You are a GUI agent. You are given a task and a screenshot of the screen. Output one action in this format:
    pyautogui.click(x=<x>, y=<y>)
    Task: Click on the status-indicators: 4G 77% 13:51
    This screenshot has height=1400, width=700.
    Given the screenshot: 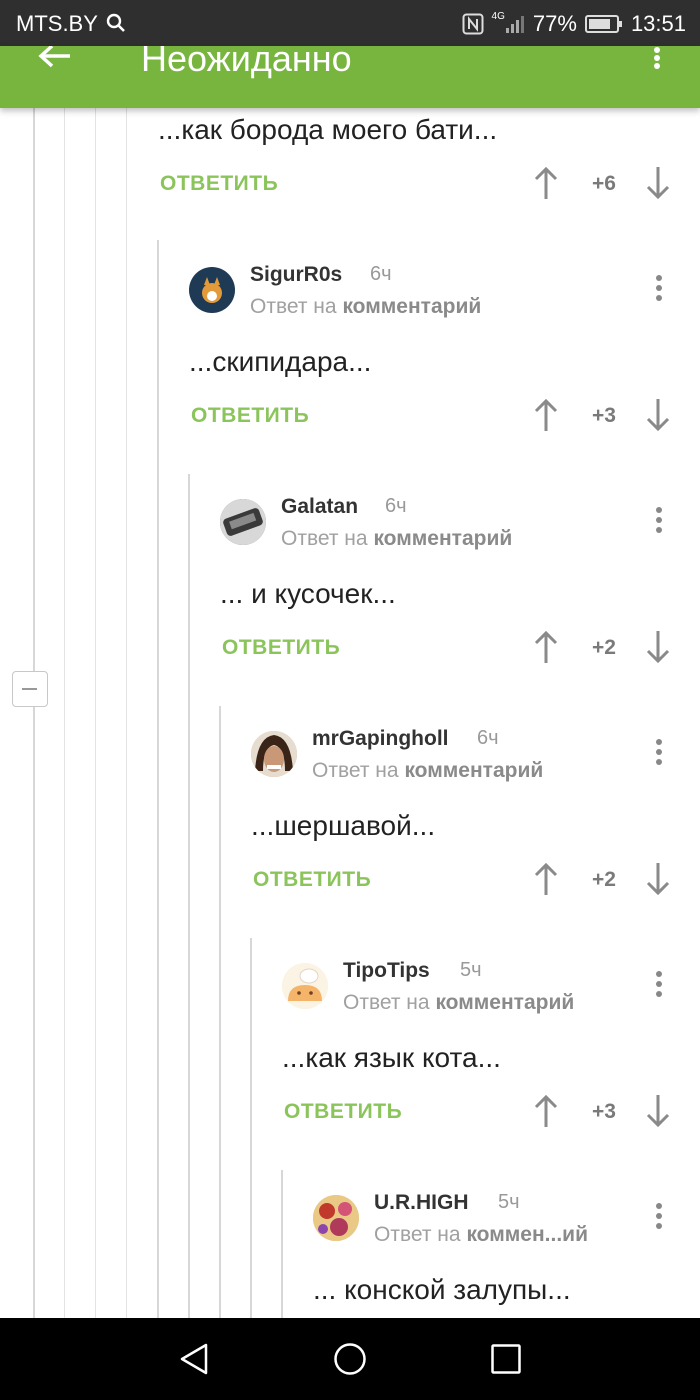 What is the action you would take?
    pyautogui.click(x=574, y=24)
    